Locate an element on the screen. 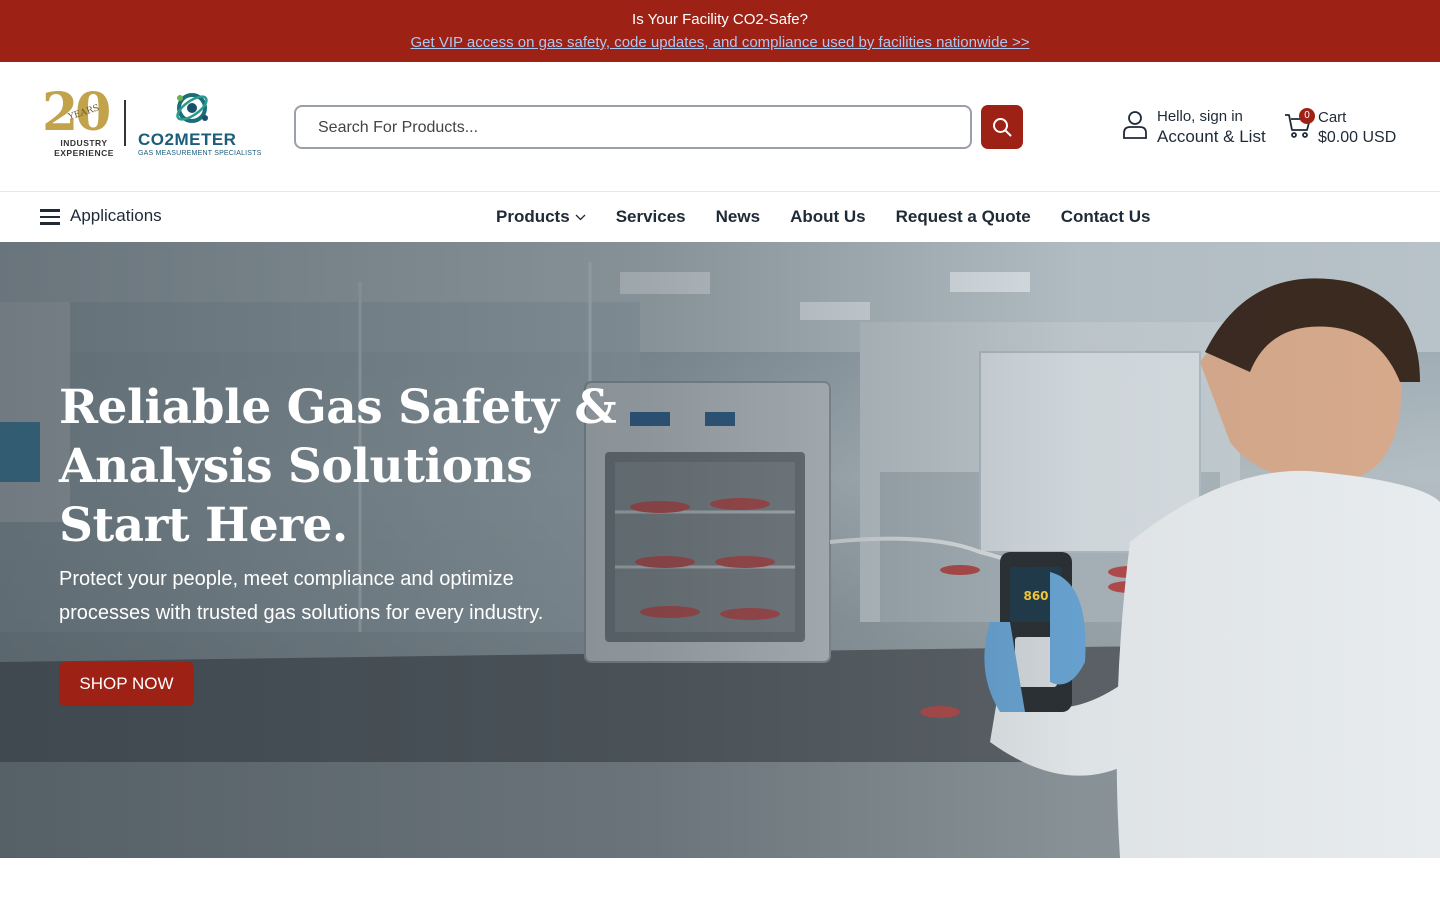  cart-label: Cart is located at coordinates (1332, 117).